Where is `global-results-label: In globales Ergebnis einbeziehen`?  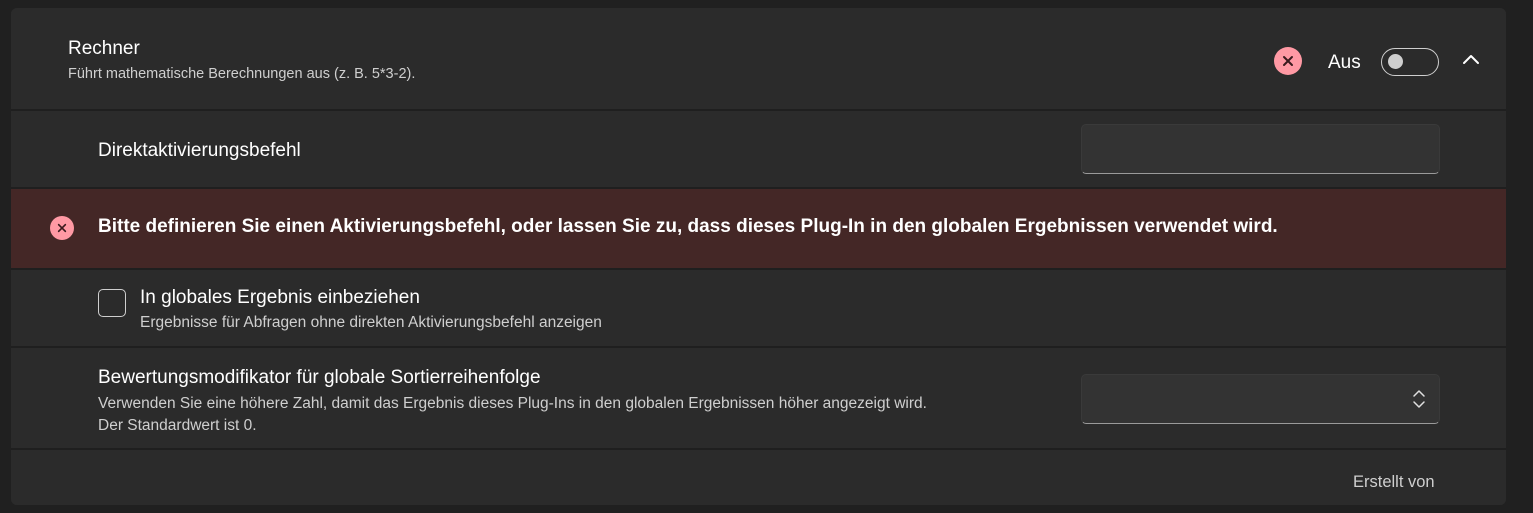
global-results-label: In globales Ergebnis einbeziehen is located at coordinates (280, 297).